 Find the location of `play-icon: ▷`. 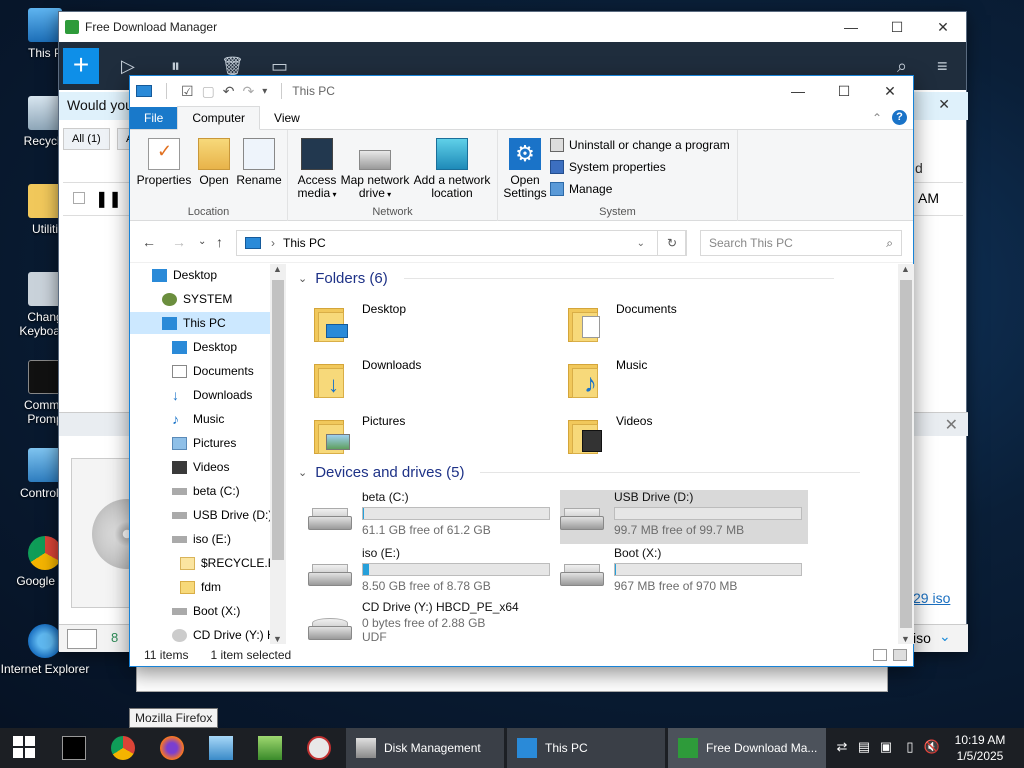

play-icon: ▷ is located at coordinates (132, 66).